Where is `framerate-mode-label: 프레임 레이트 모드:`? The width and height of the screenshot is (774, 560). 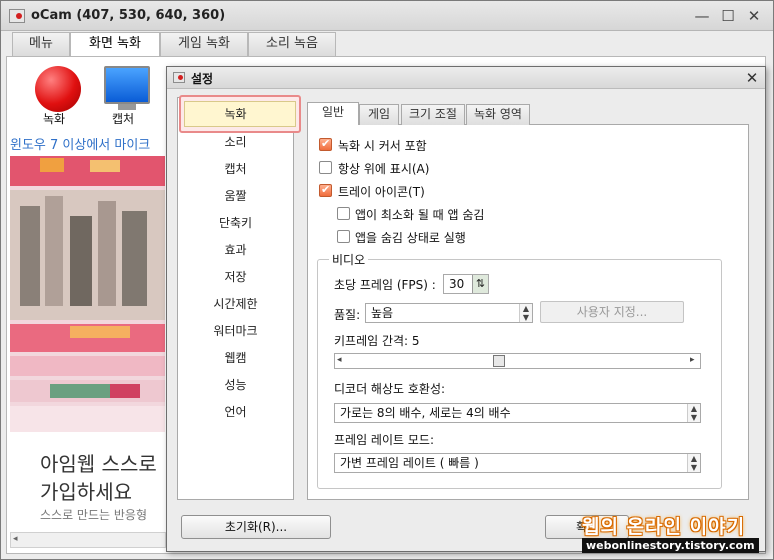
framerate-mode-label: 프레임 레이트 모드: is located at coordinates (384, 440).